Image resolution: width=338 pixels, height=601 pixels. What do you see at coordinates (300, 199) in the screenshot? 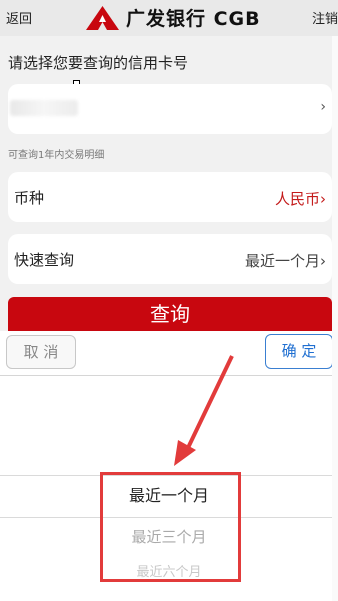
I see `currency-value: 人民币›` at bounding box center [300, 199].